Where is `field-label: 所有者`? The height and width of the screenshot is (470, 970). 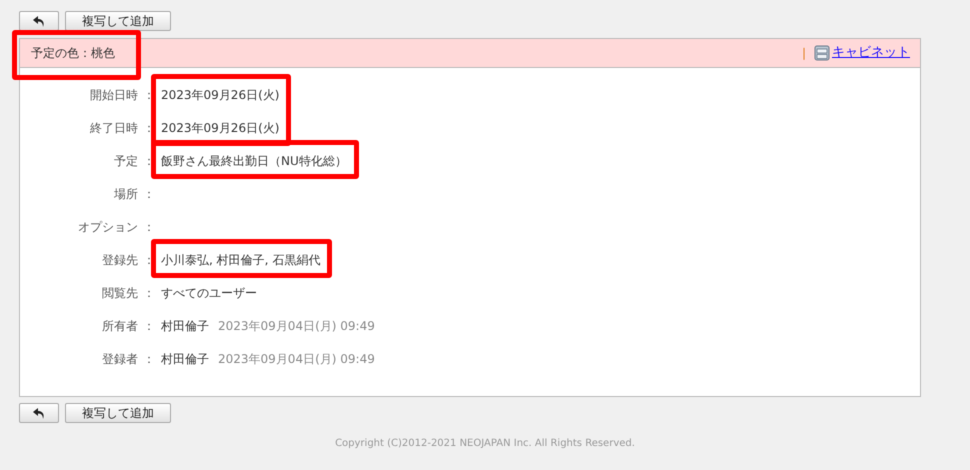 field-label: 所有者 is located at coordinates (119, 326).